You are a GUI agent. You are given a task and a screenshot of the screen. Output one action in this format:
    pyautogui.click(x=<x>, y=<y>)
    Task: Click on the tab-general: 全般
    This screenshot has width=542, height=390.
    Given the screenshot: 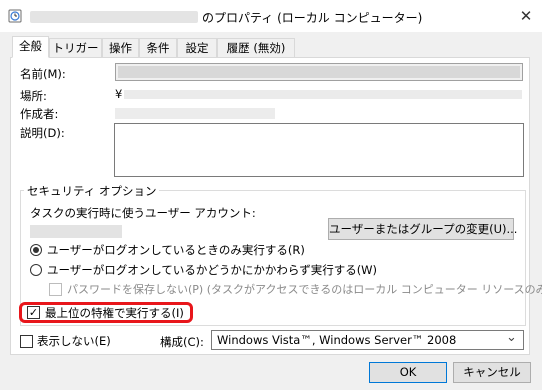 What is the action you would take?
    pyautogui.click(x=30, y=47)
    